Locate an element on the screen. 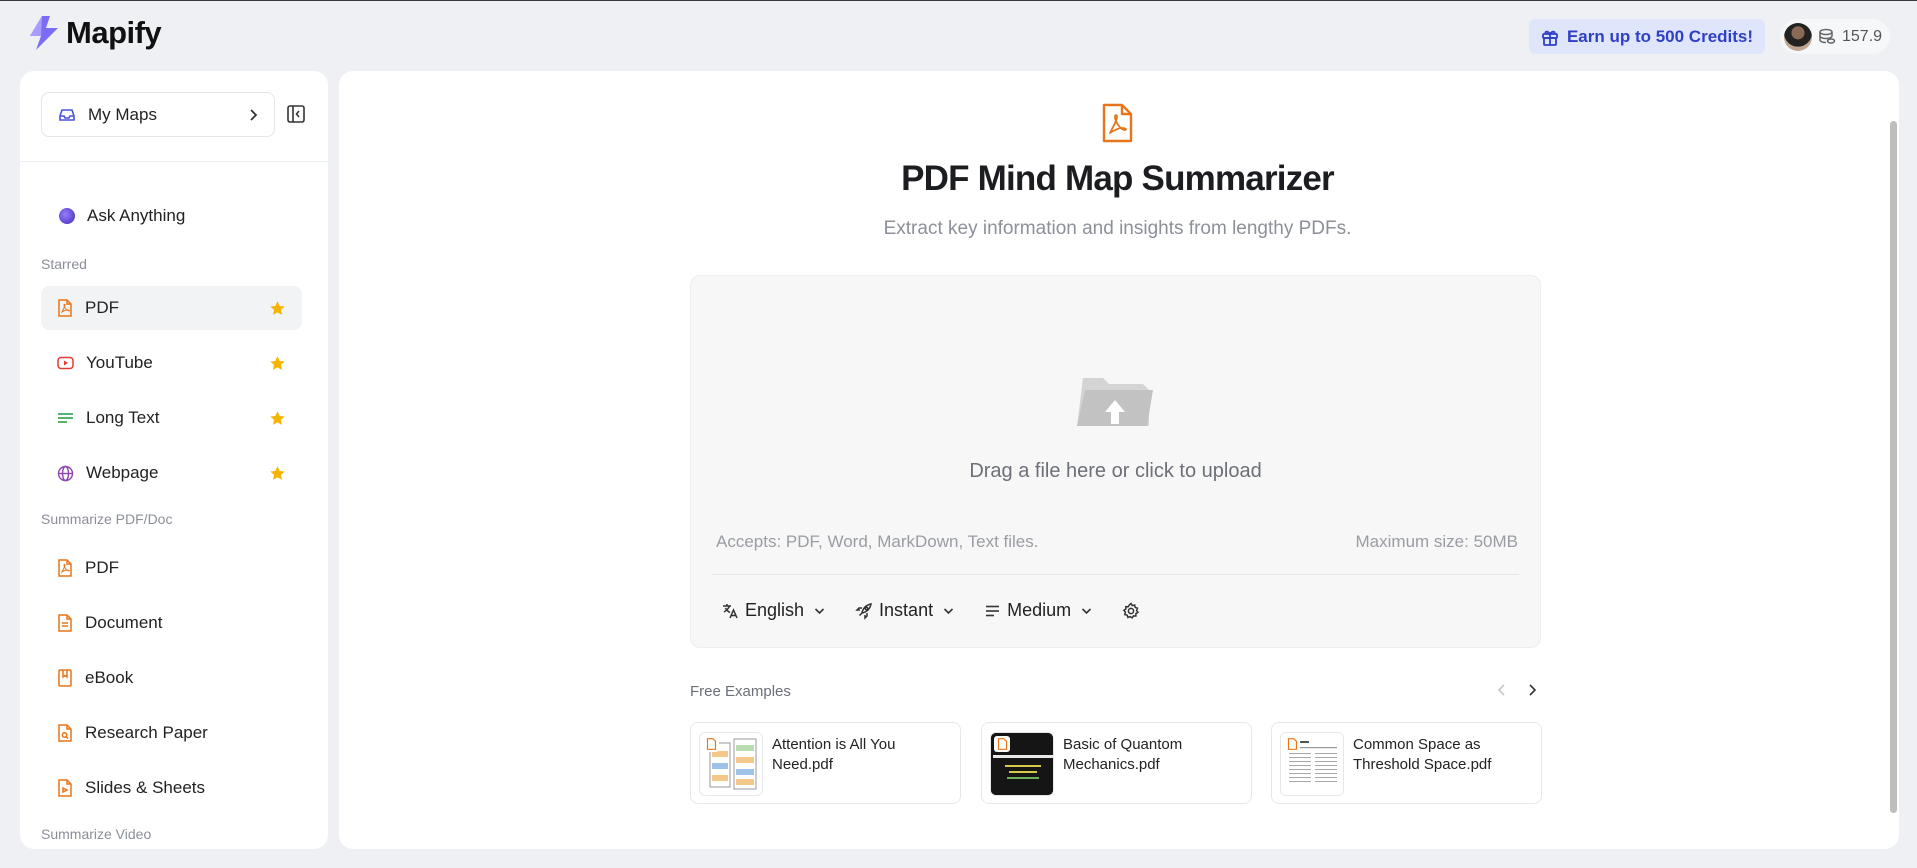 Image resolution: width=1917 pixels, height=868 pixels. upload-options-bar: English Instant Medium is located at coordinates (930, 610).